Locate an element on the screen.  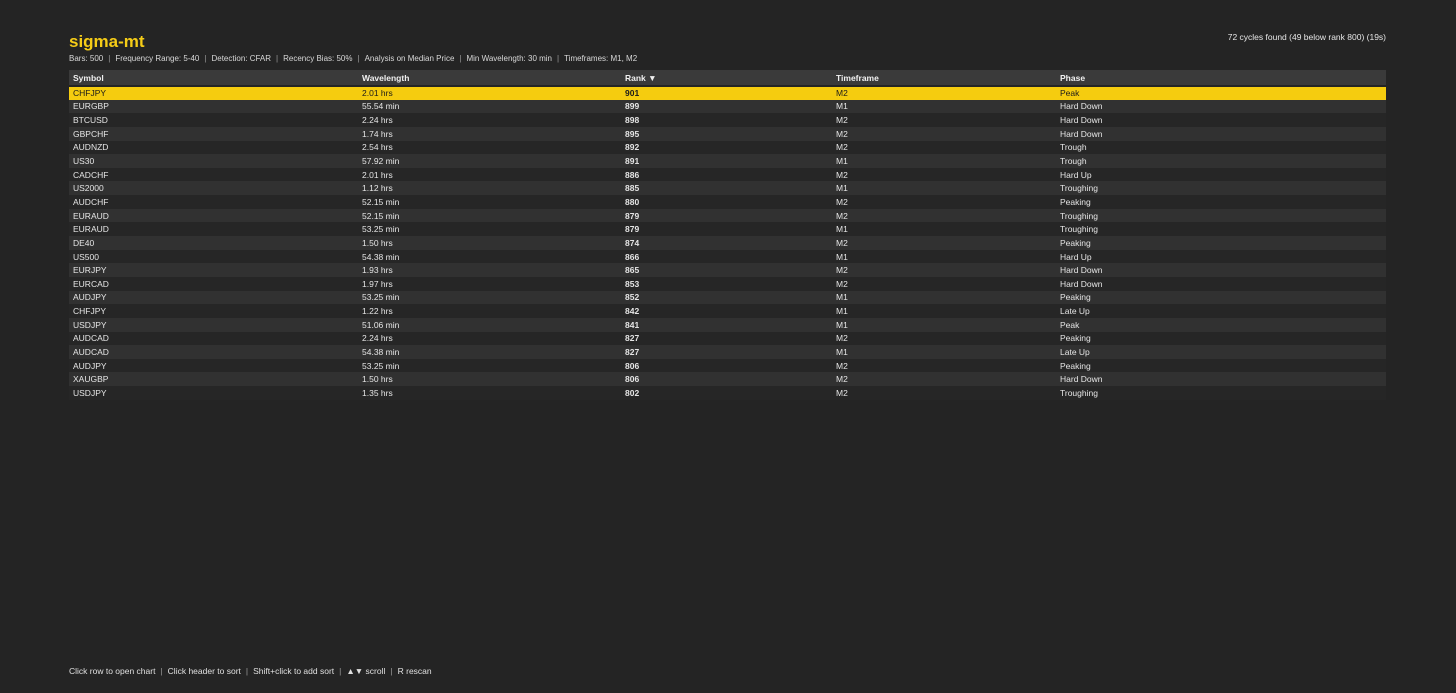
footer-hint: ▲▼ scroll is located at coordinates (366, 671).